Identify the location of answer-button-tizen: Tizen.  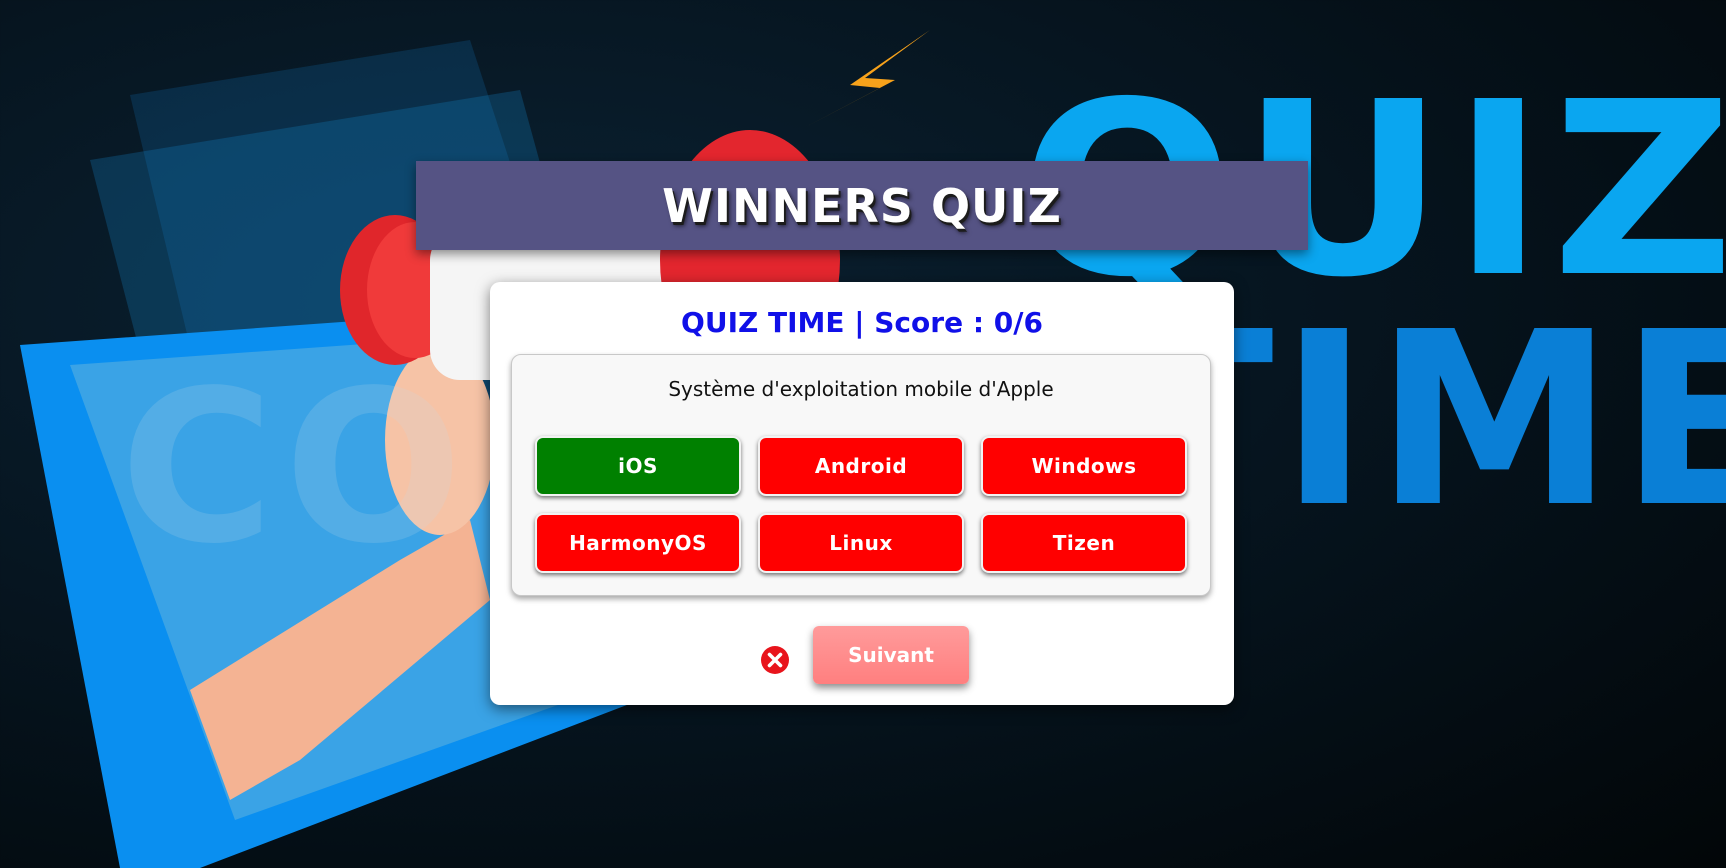
(1084, 543).